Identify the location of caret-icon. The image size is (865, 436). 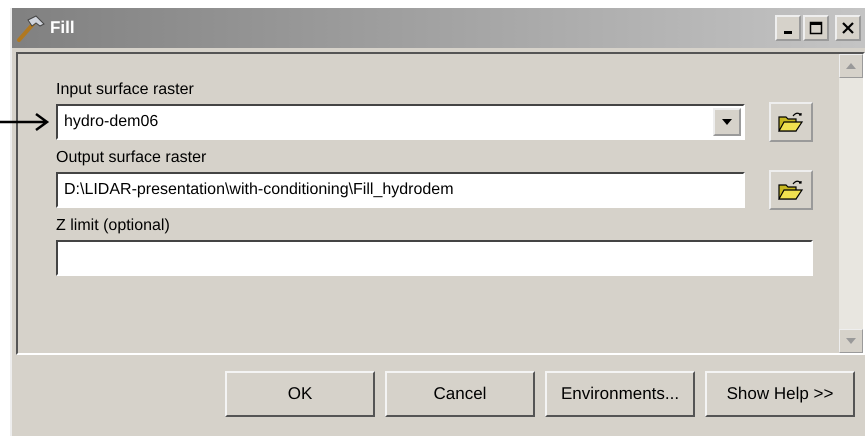
(727, 122).